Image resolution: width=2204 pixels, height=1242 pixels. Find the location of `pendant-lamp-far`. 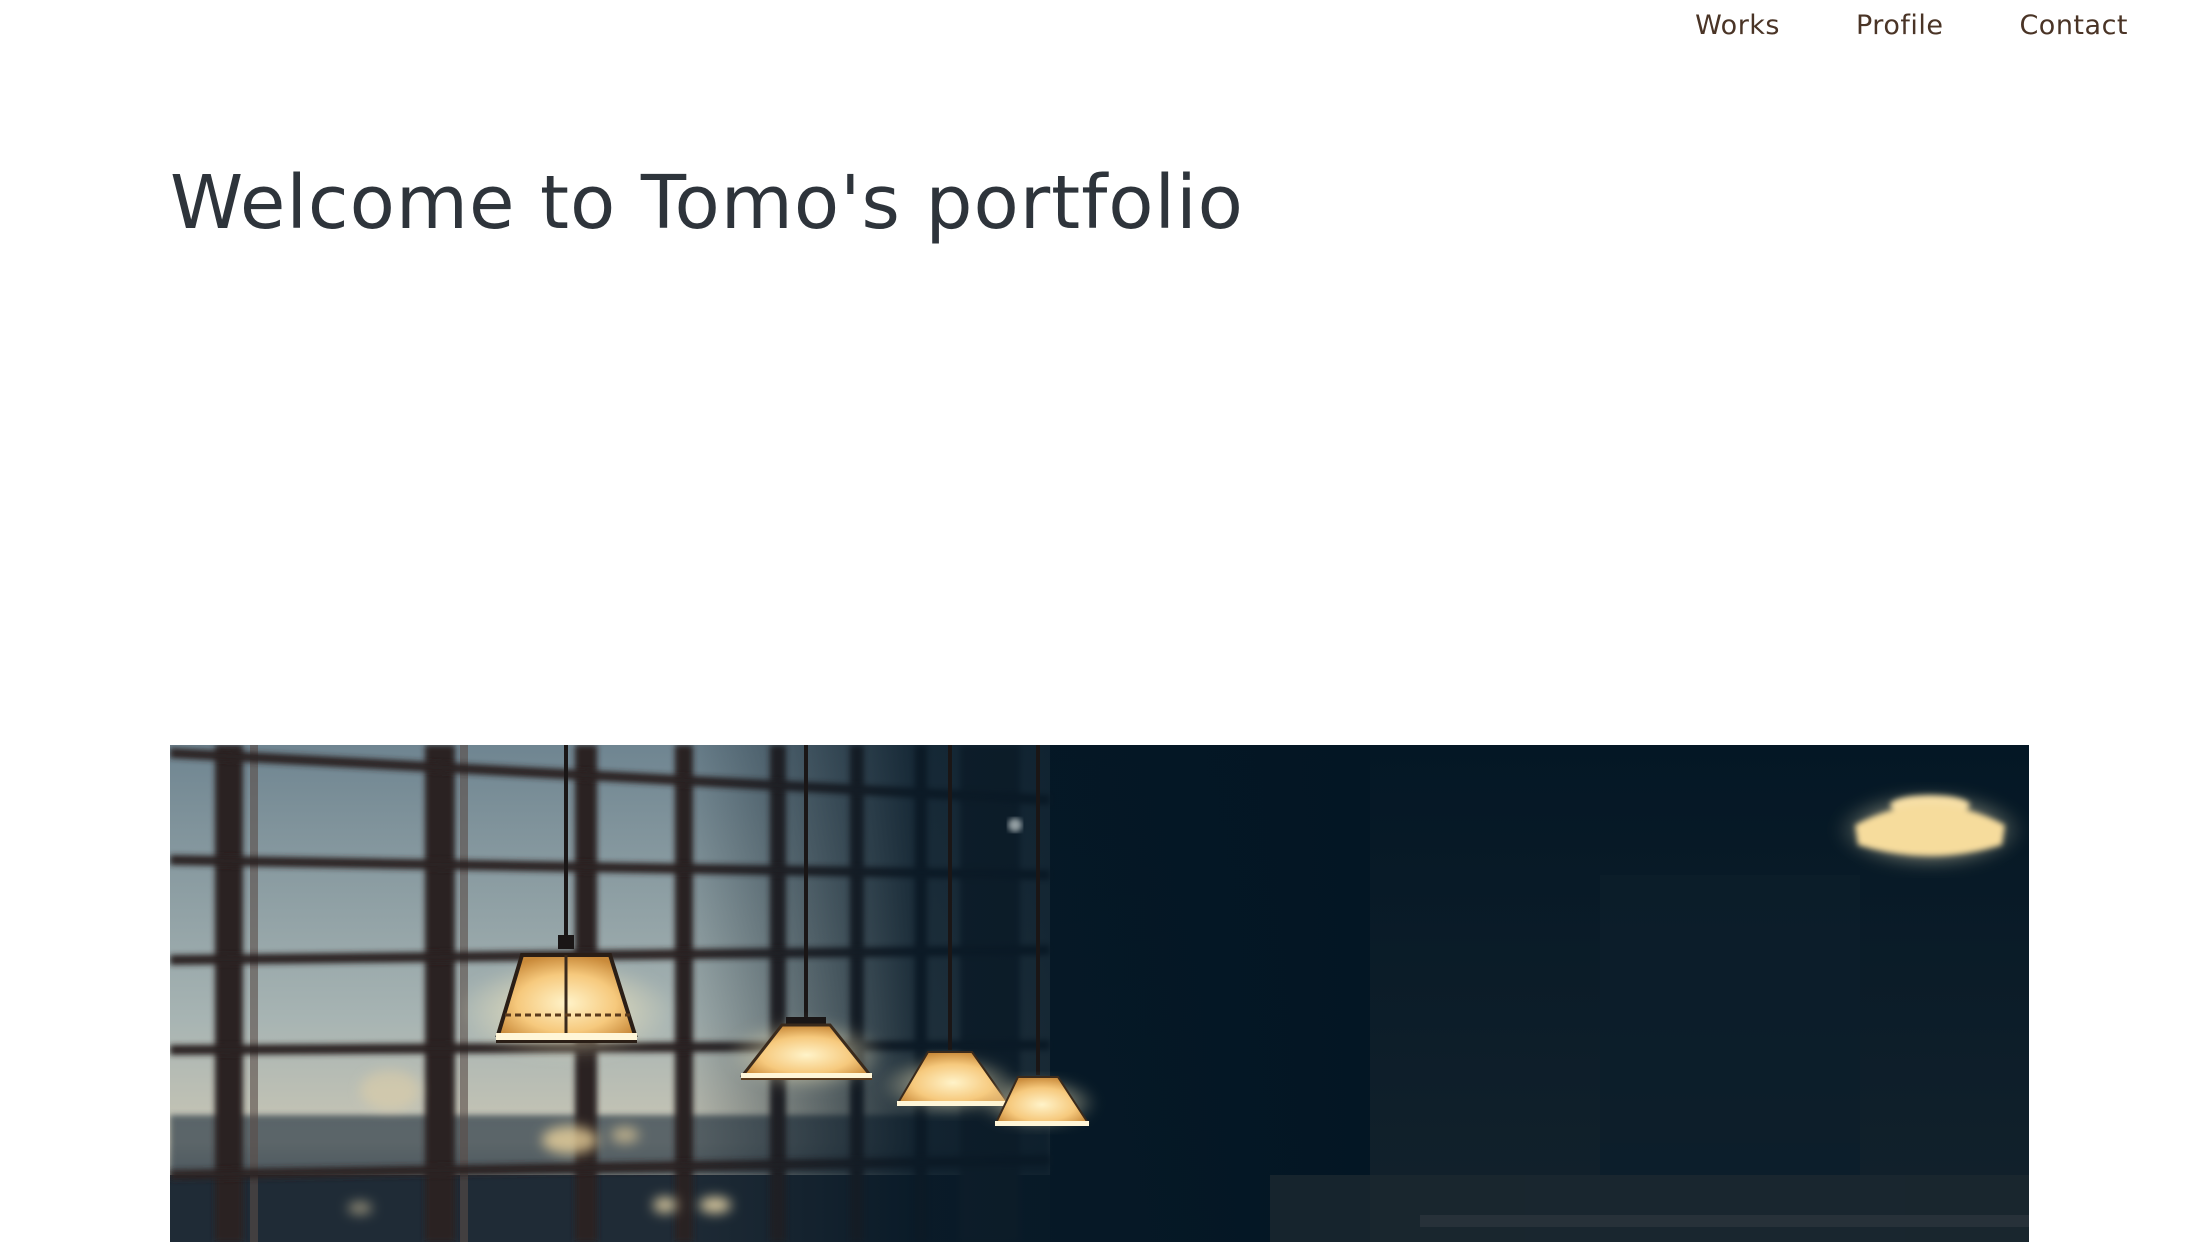

pendant-lamp-far is located at coordinates (1930, 830).